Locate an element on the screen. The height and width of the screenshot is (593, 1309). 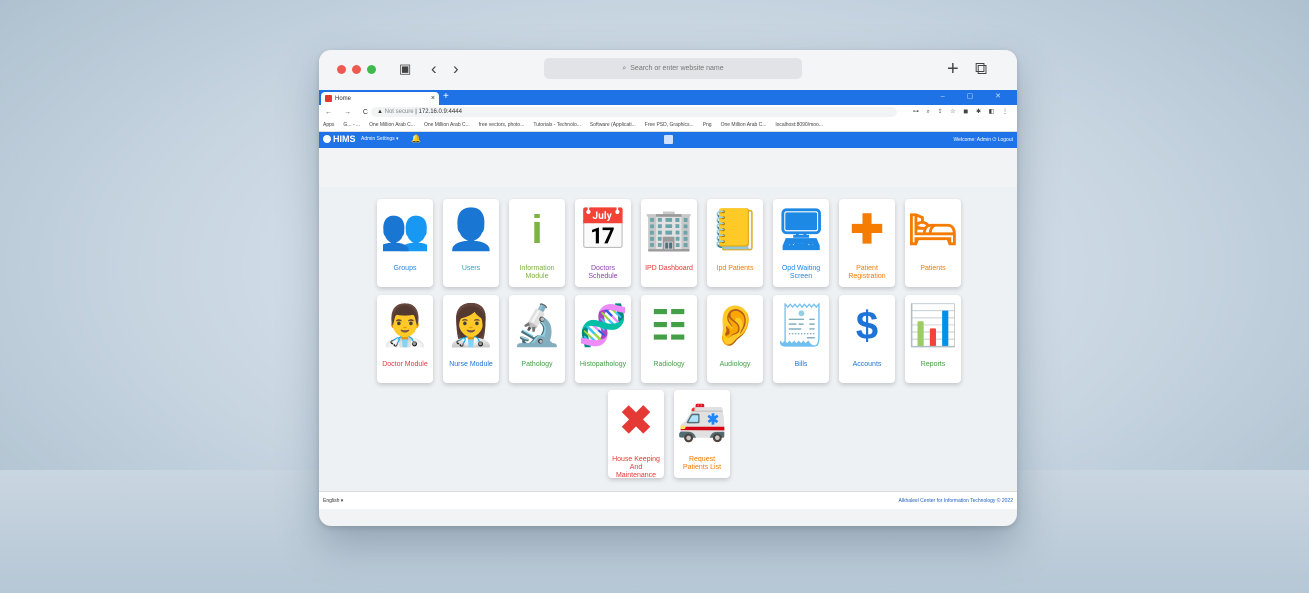
address-placeholder: Search or enter website name is located at coordinates (677, 68).